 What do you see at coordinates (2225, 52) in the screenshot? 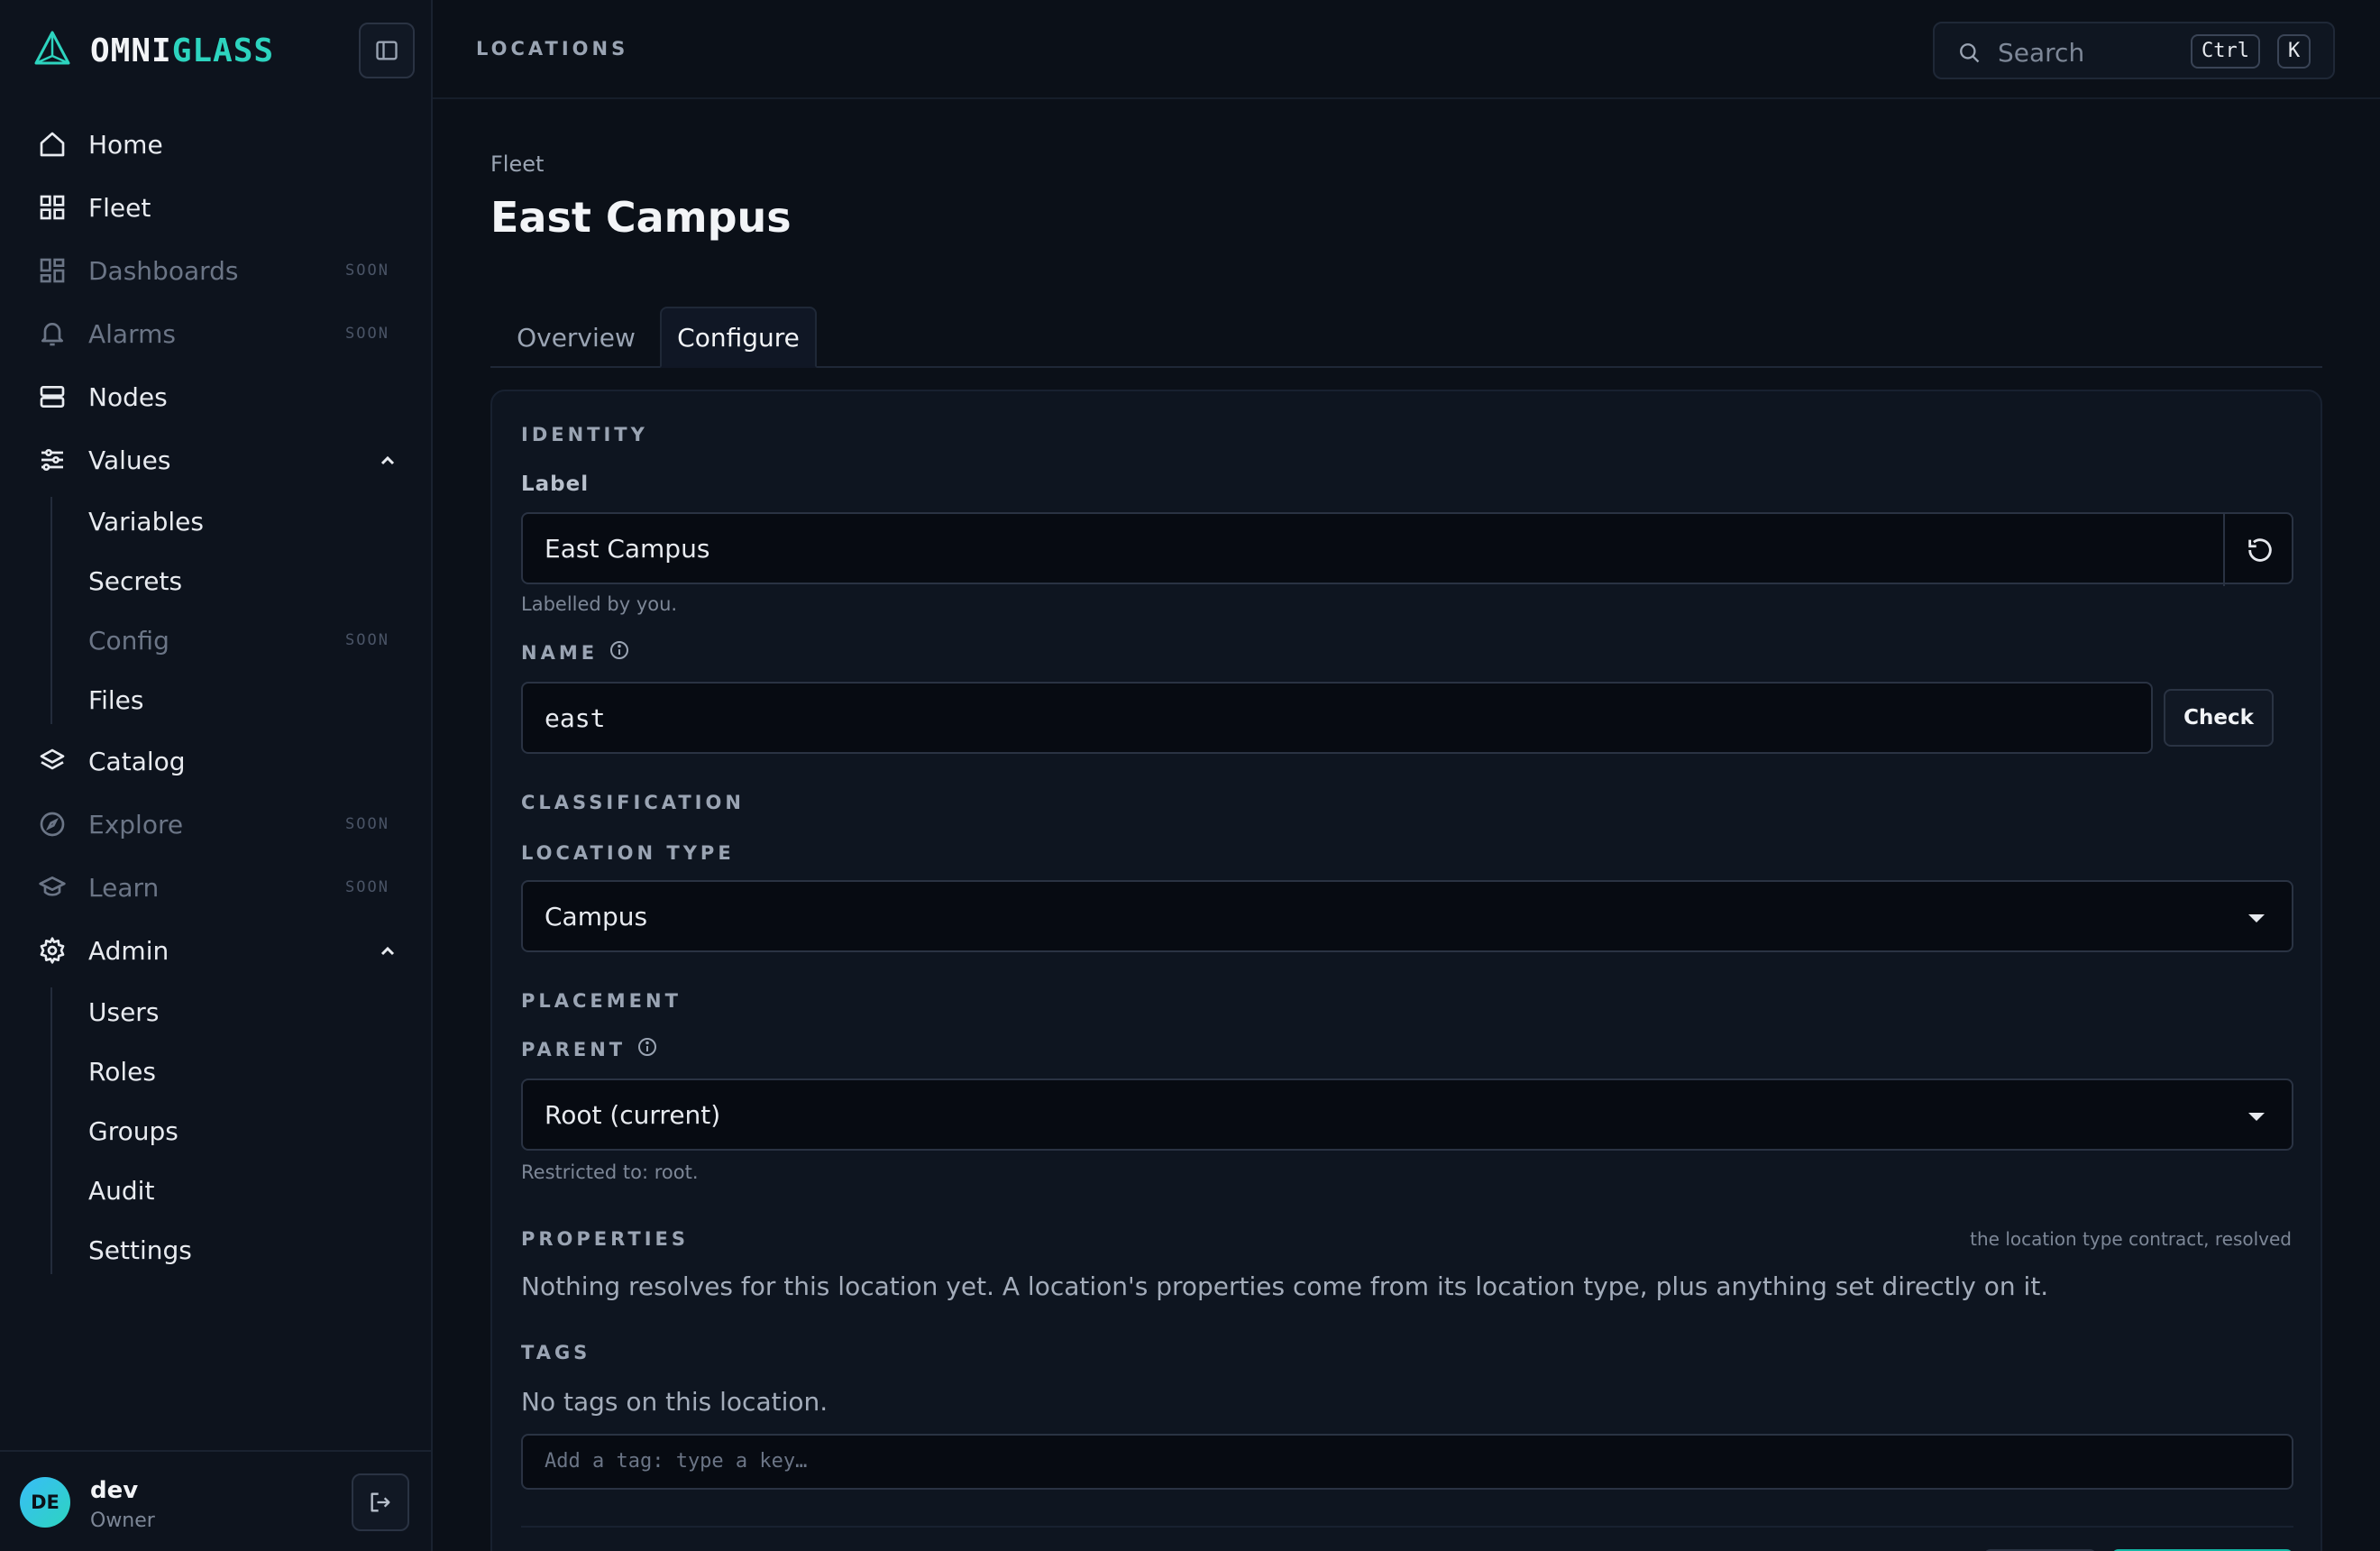
I see `kbd-ctrl: Ctrl` at bounding box center [2225, 52].